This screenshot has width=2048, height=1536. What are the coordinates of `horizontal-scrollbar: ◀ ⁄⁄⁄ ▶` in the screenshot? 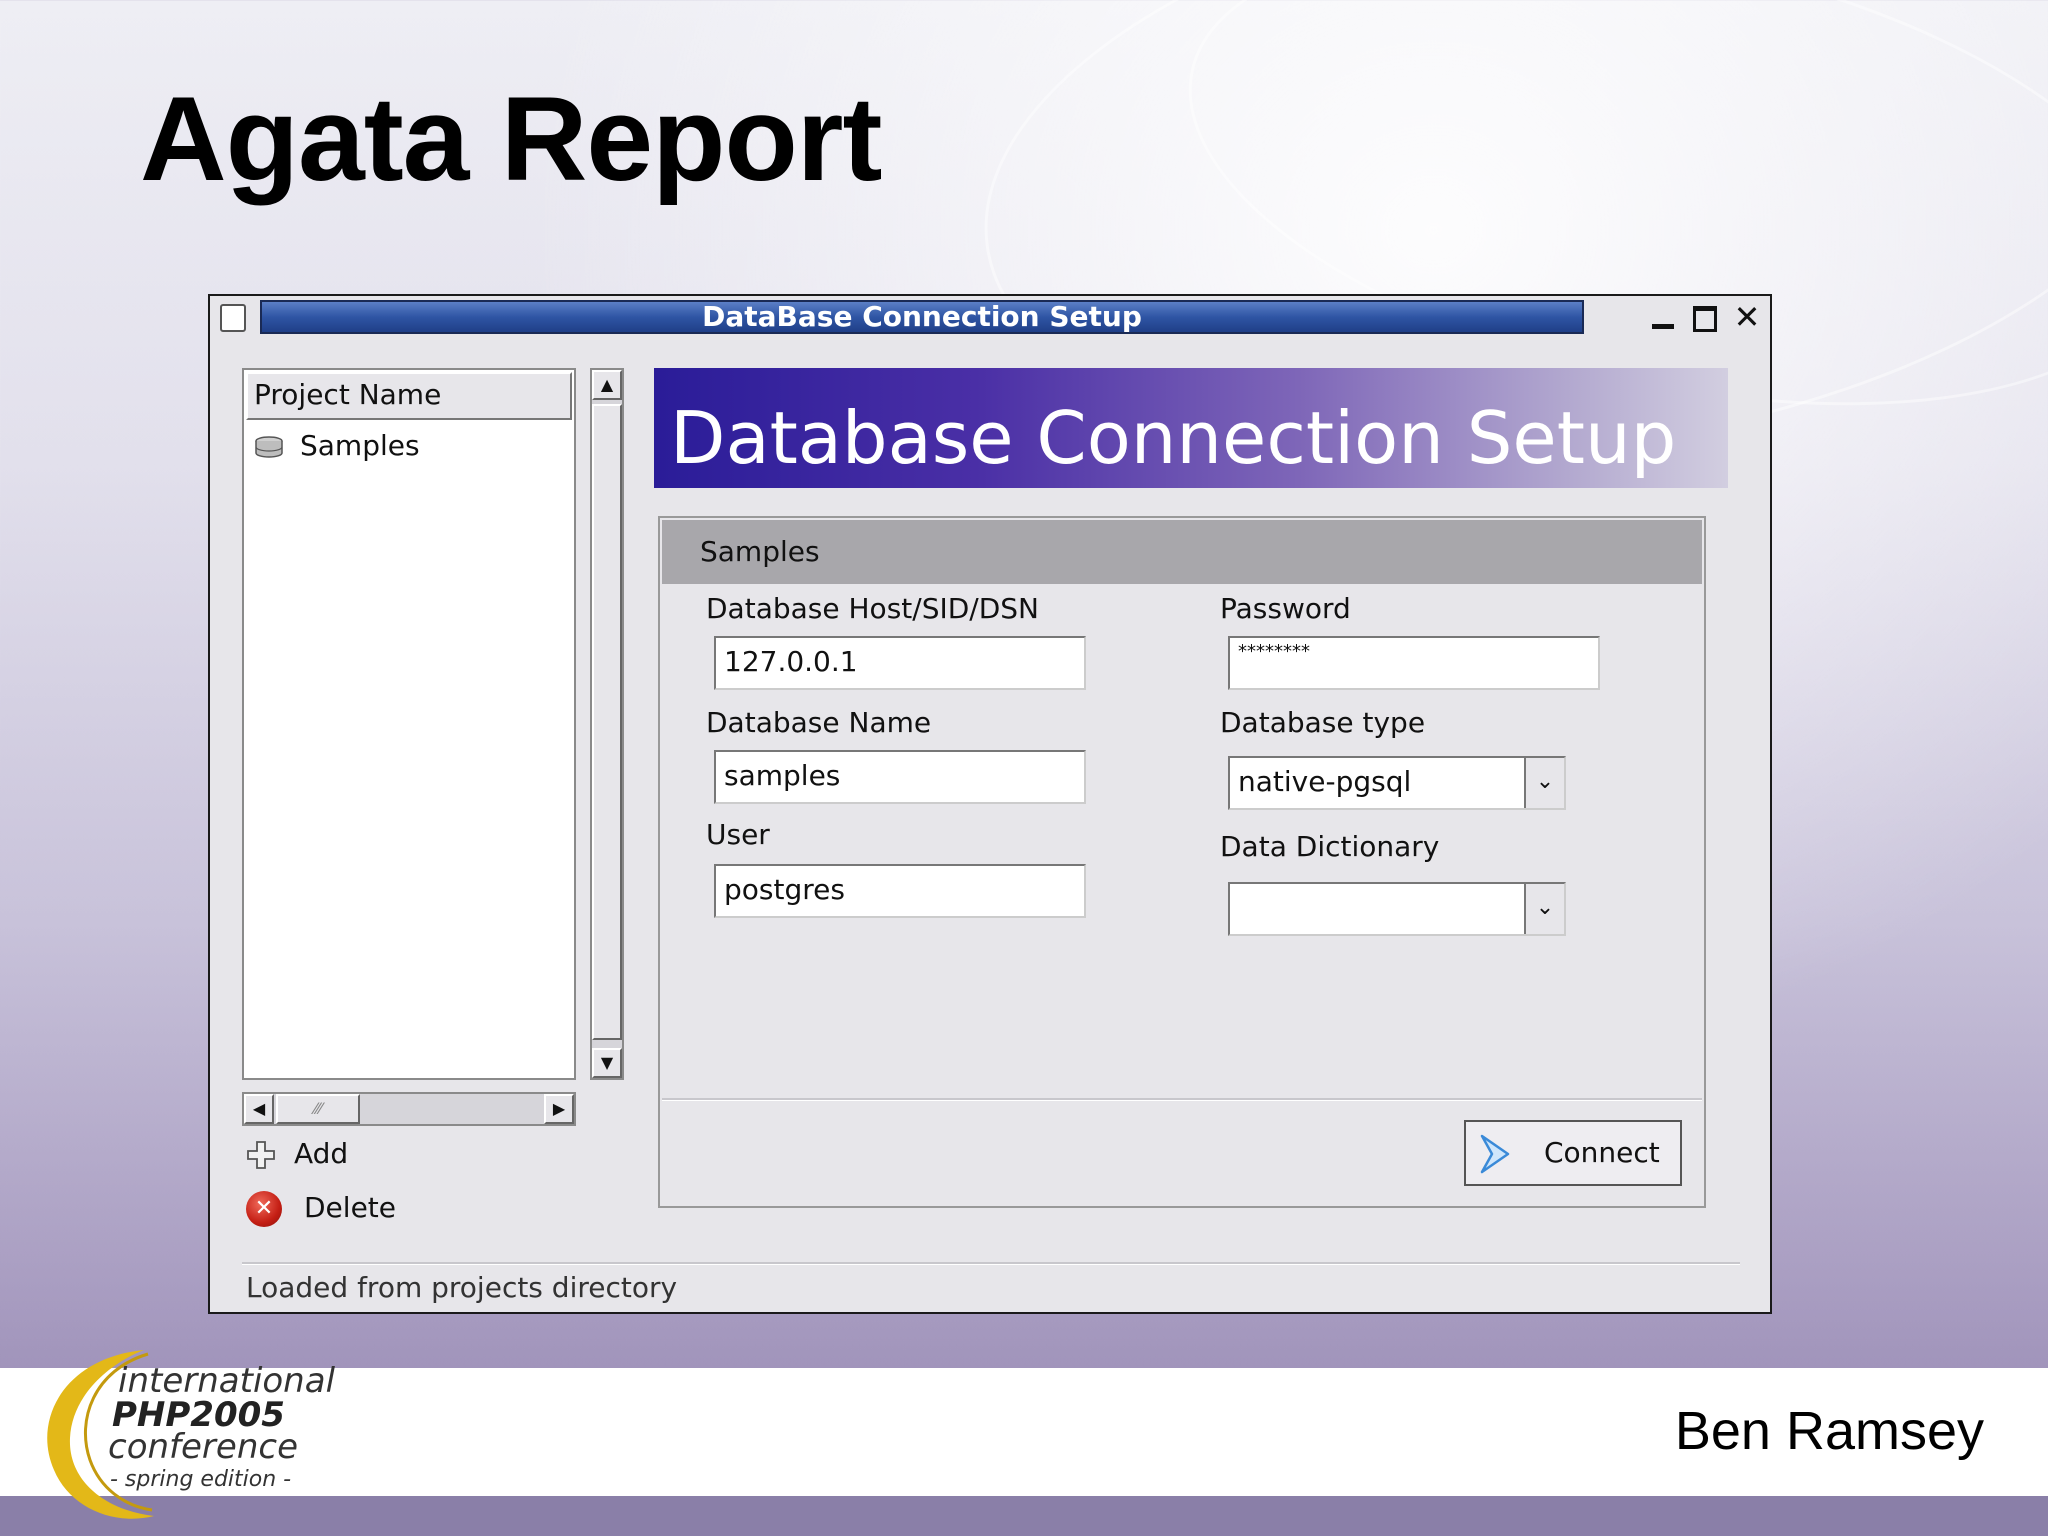 It's located at (409, 1109).